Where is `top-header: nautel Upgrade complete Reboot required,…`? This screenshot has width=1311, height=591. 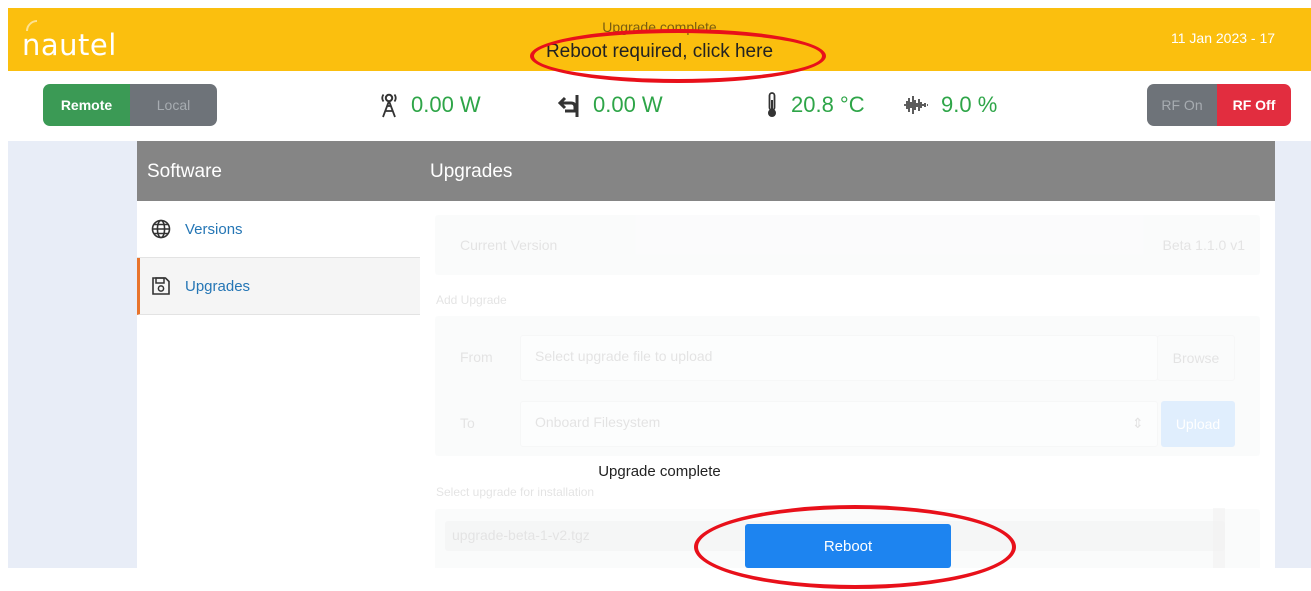 top-header: nautel Upgrade complete Reboot required,… is located at coordinates (659, 39).